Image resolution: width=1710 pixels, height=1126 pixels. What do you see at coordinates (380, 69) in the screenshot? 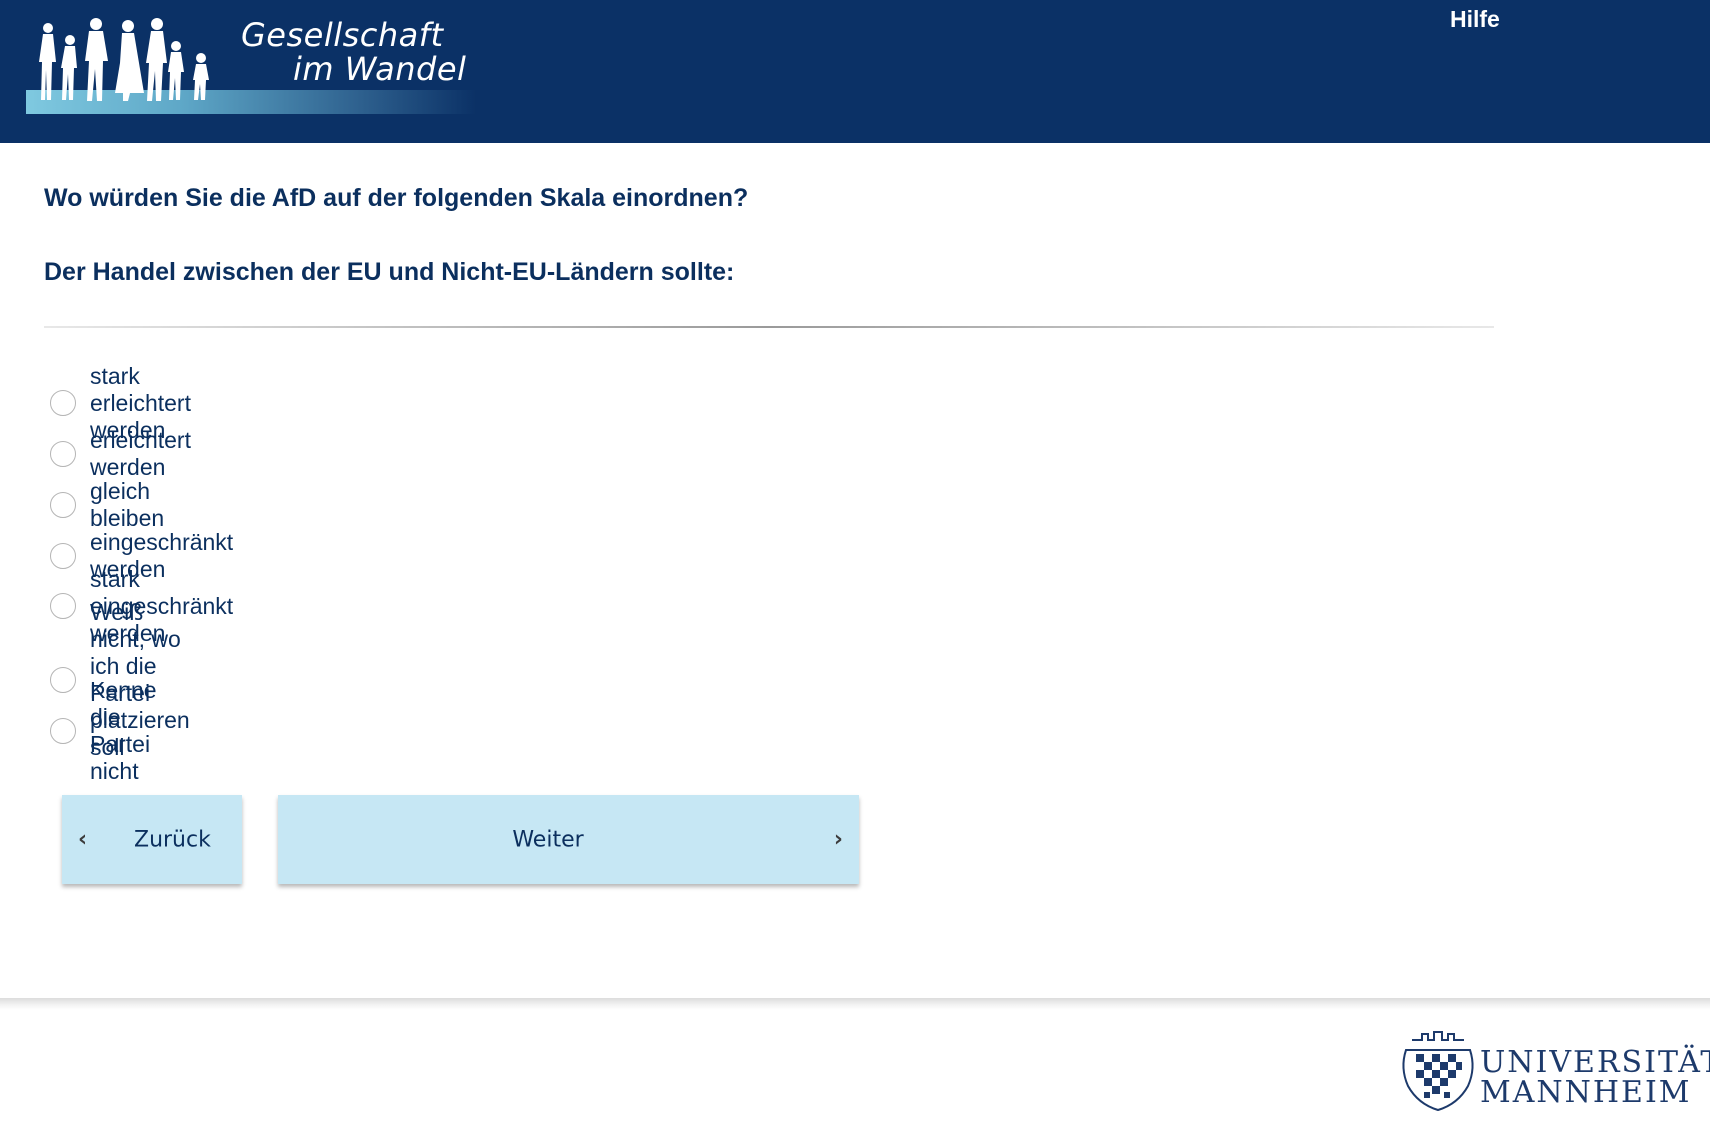
I see `logo-title-line2: im Wandel` at bounding box center [380, 69].